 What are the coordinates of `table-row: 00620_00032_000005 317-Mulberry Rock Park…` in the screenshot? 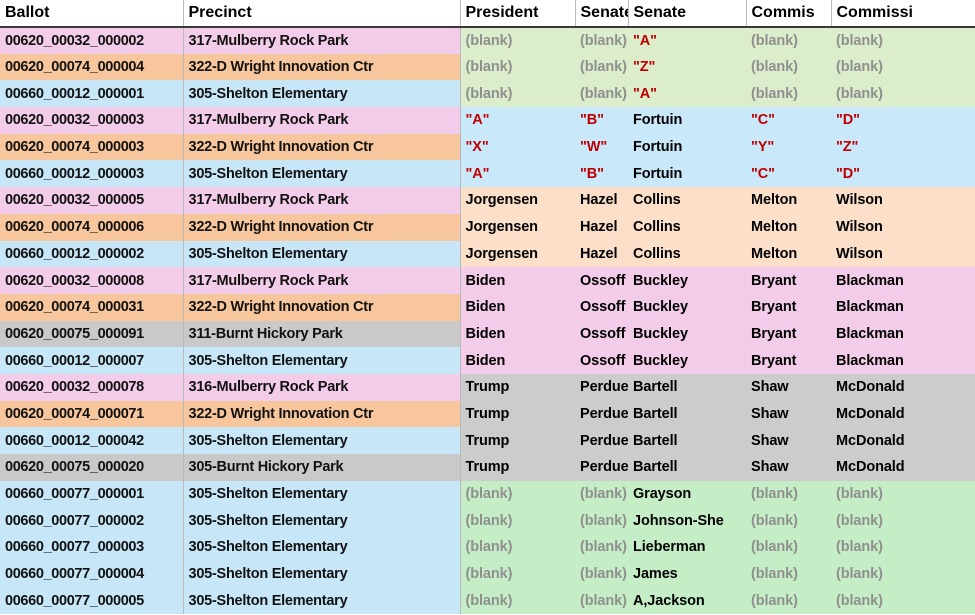 It's located at (487, 200).